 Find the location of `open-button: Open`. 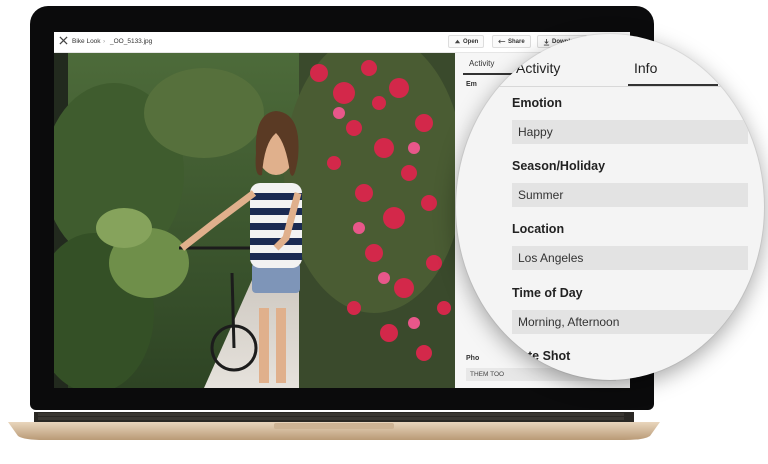

open-button: Open is located at coordinates (466, 41).